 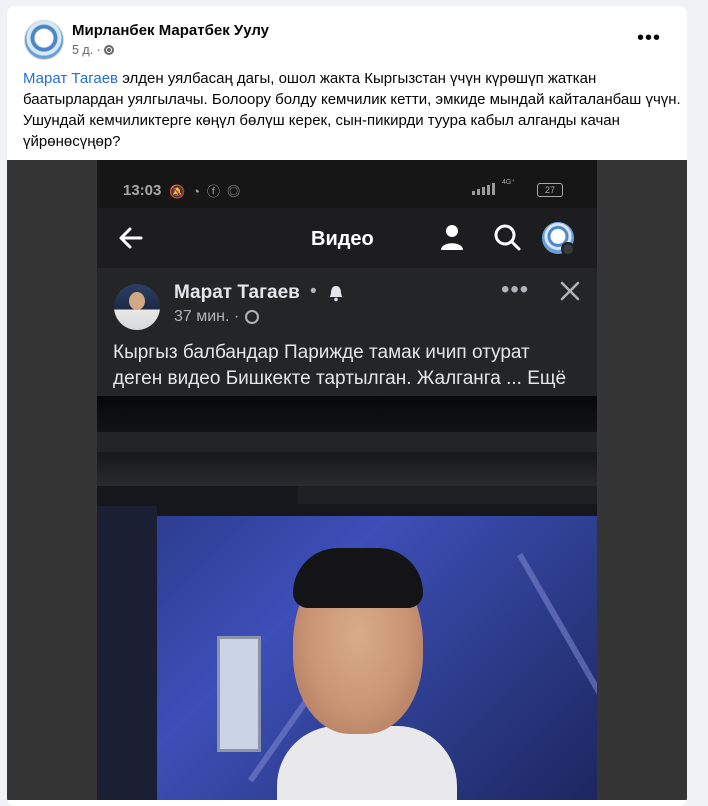 What do you see at coordinates (342, 239) in the screenshot?
I see `video-nav-title: Видео` at bounding box center [342, 239].